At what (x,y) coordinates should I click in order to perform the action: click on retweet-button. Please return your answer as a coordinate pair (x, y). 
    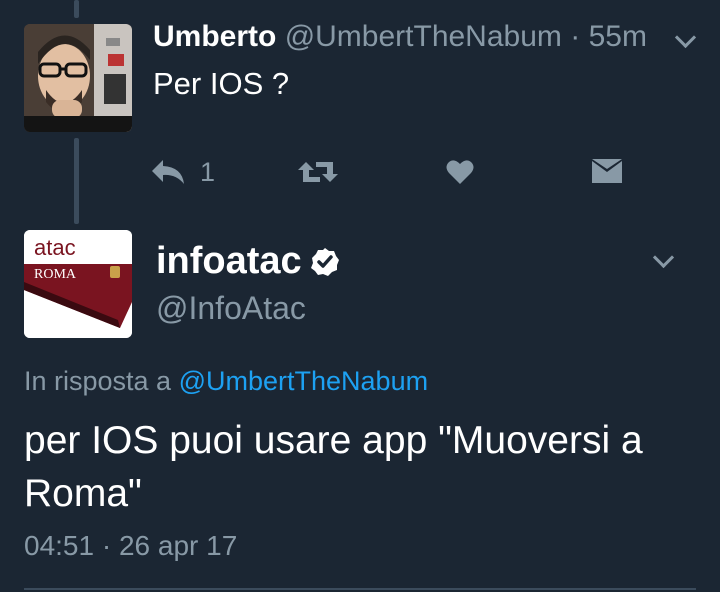
    Looking at the image, I should click on (318, 172).